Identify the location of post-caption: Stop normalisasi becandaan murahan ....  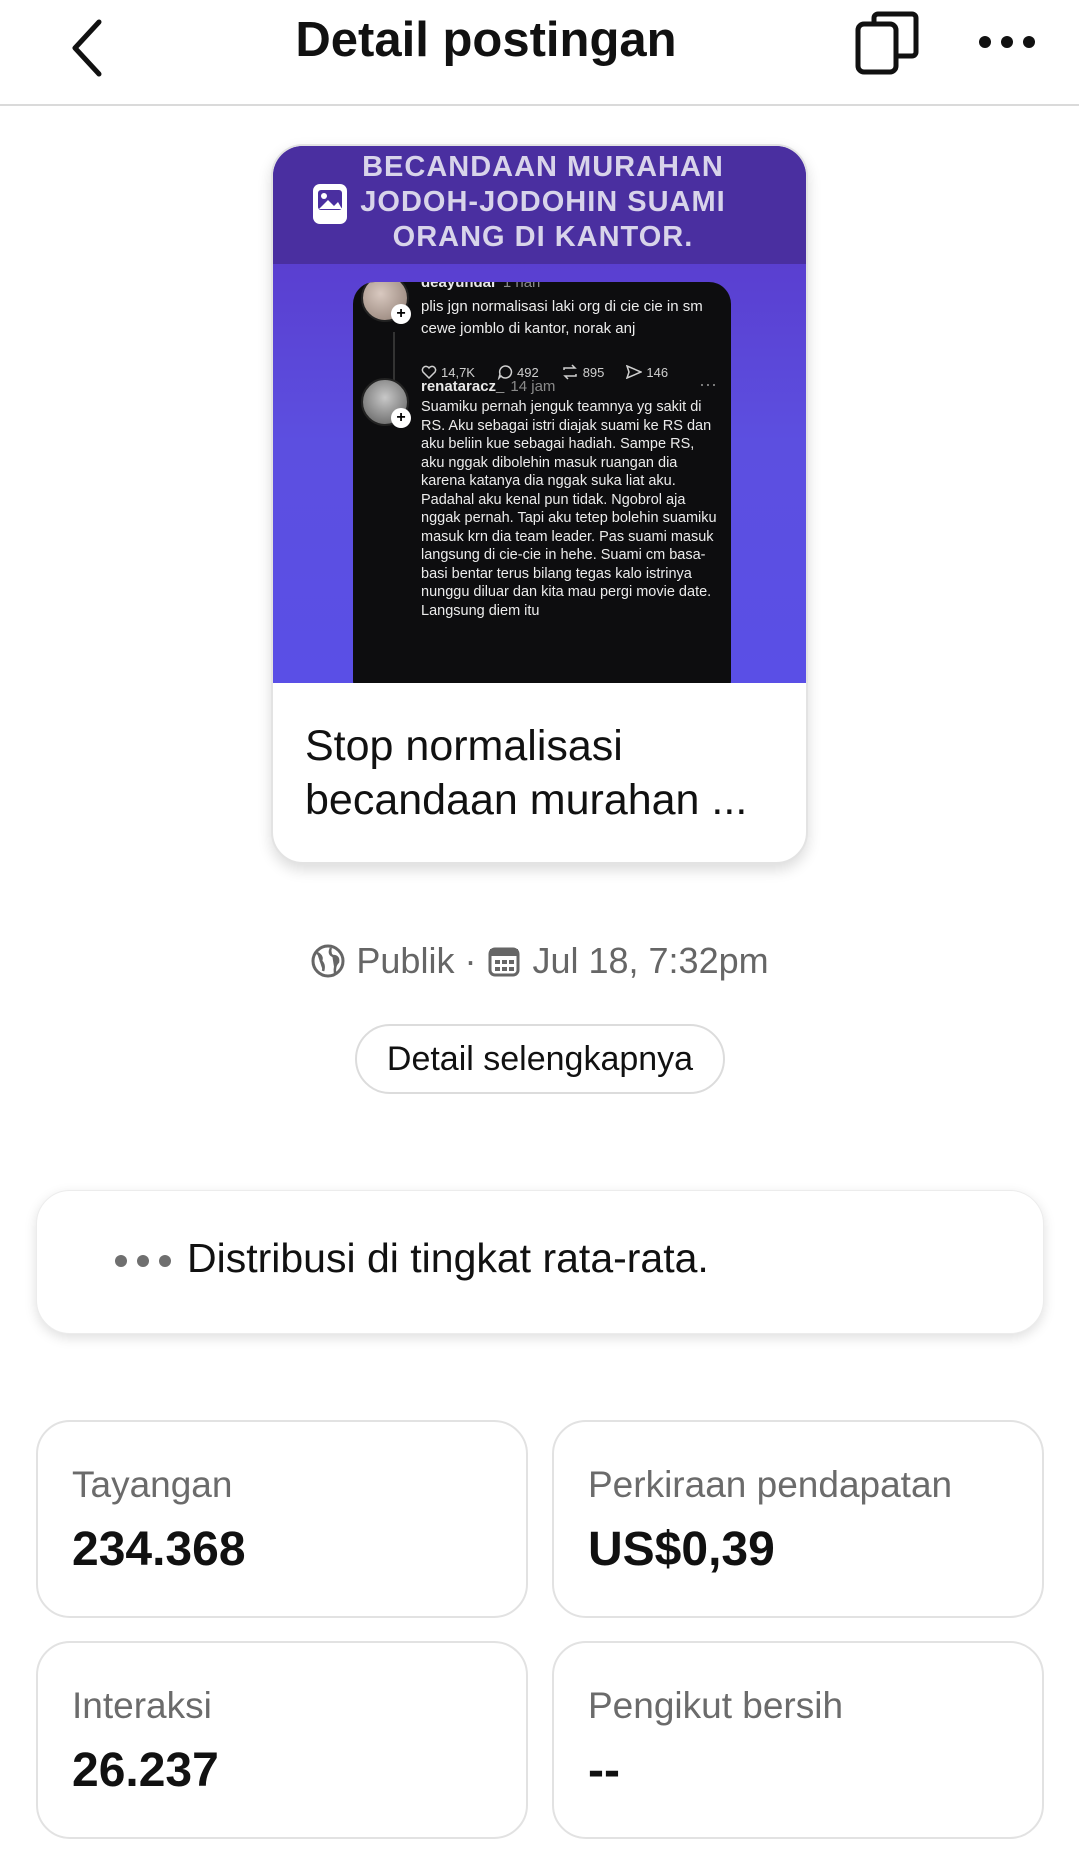
(540, 773).